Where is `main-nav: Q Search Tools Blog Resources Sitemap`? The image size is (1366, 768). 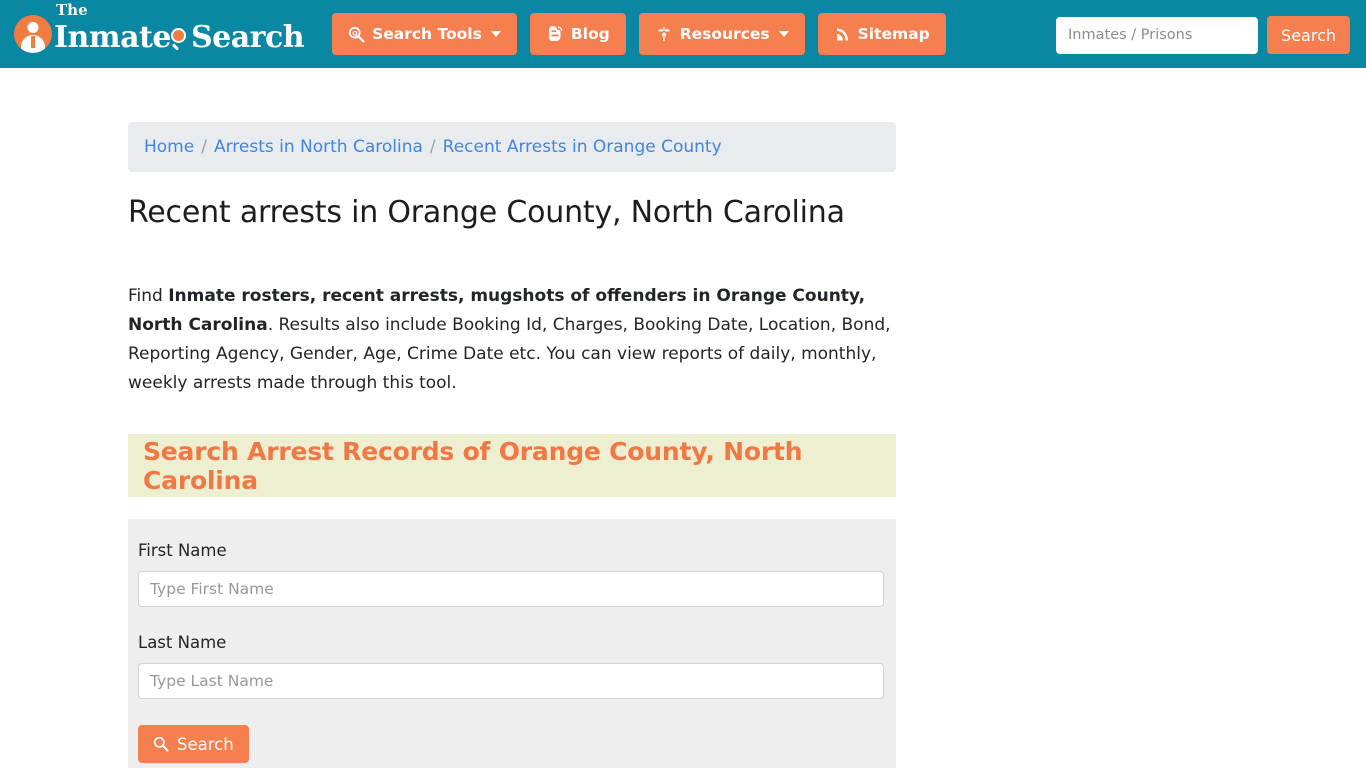
main-nav: Q Search Tools Blog Resources Sitemap is located at coordinates (639, 34).